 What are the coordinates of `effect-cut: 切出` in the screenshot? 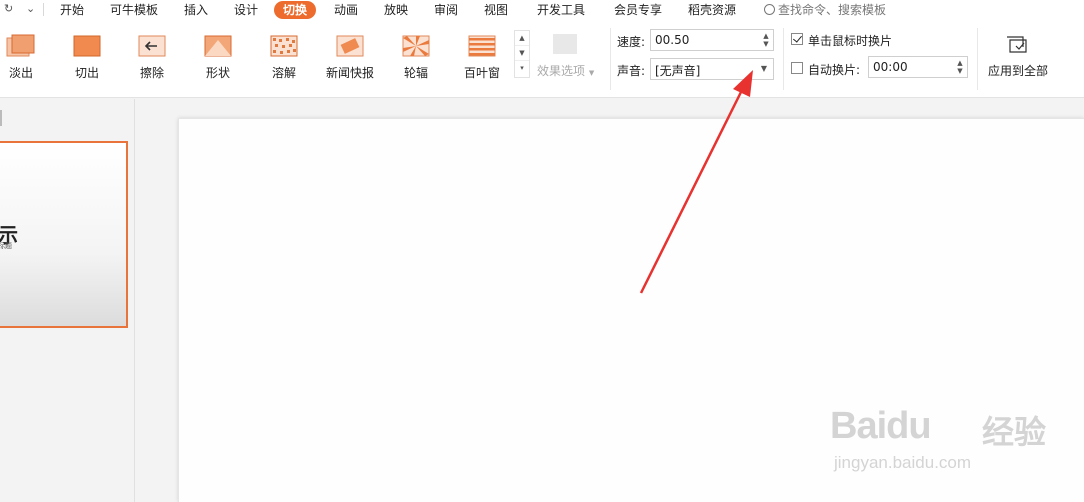 It's located at (87, 55).